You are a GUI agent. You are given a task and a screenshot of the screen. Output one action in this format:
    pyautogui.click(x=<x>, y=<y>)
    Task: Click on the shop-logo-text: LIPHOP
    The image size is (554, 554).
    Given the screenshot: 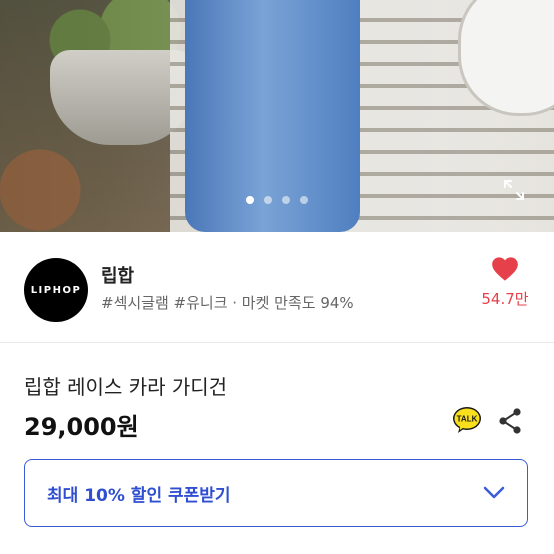 What is the action you would take?
    pyautogui.click(x=56, y=290)
    